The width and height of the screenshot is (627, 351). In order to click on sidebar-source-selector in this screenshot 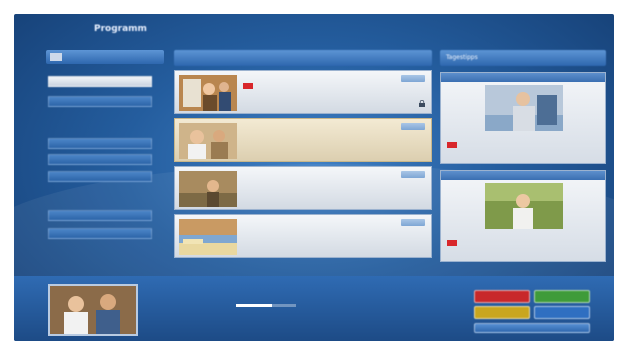, I will do `click(105, 57)`.